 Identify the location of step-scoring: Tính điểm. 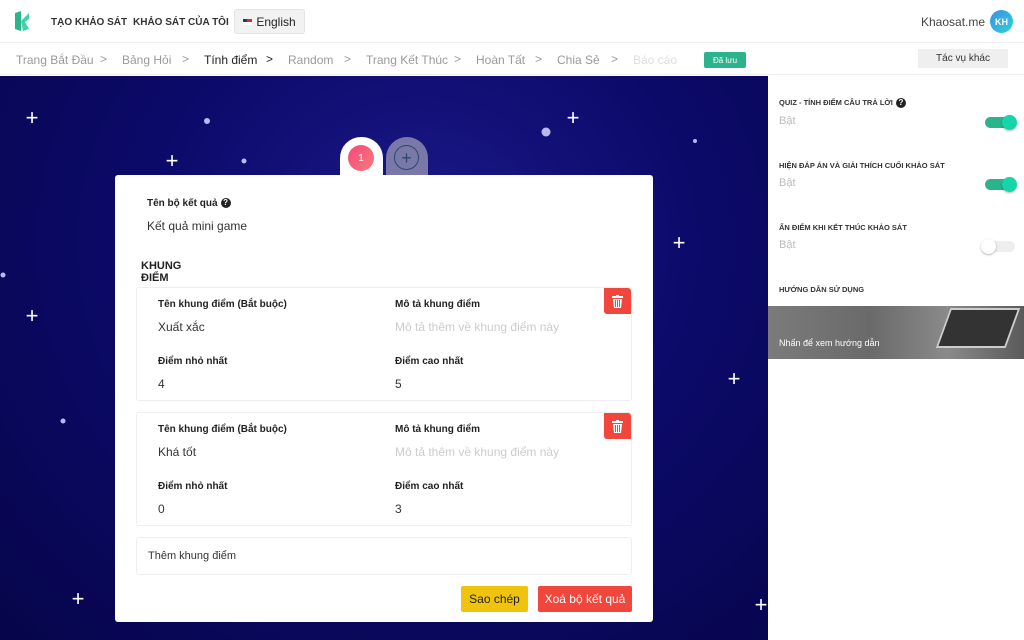
(230, 60).